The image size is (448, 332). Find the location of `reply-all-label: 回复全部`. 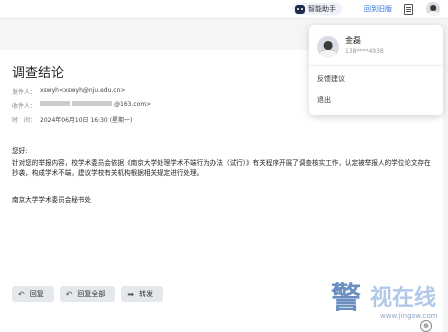

reply-all-label: 回复全部 is located at coordinates (91, 294).